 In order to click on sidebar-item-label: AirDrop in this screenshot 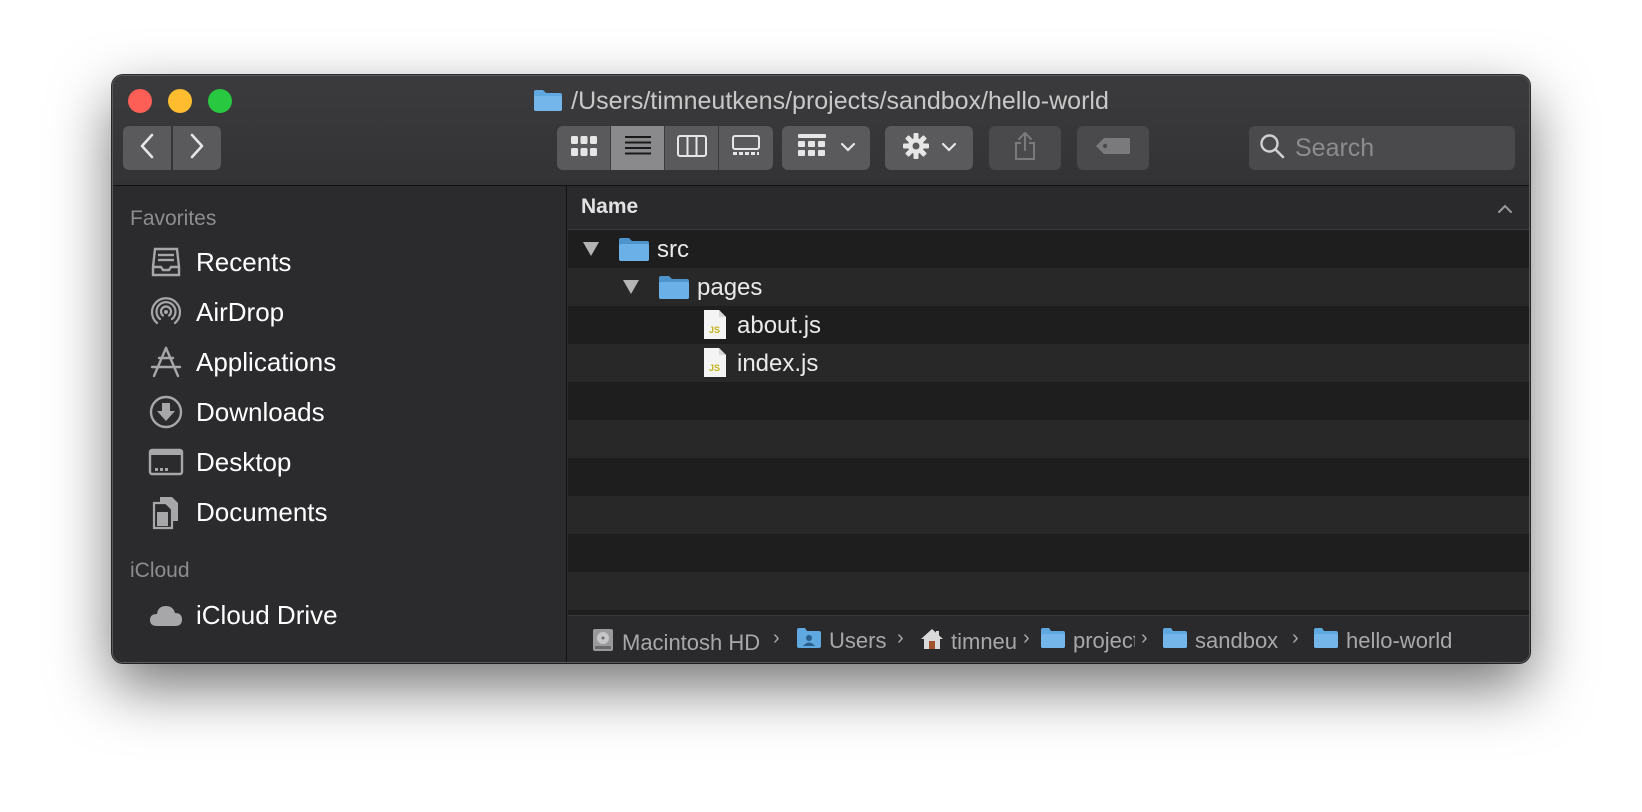, I will do `click(240, 311)`.